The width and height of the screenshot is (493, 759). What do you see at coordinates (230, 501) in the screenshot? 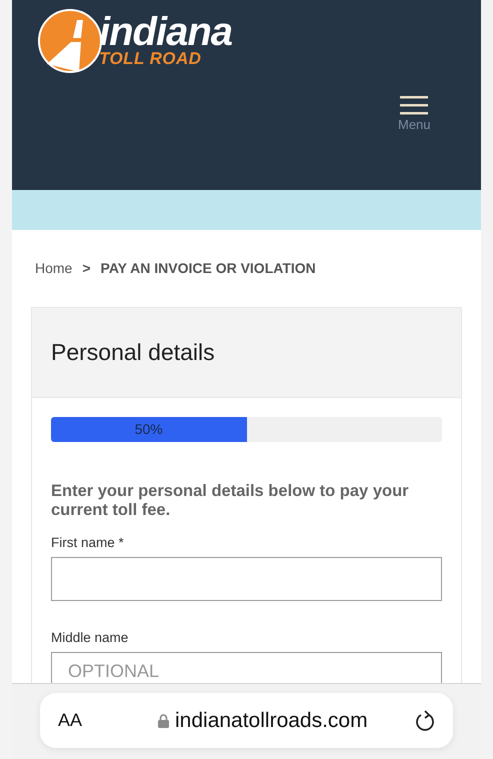
I see `instruction-text: Enter your personal details below to pay your current toll fee.` at bounding box center [230, 501].